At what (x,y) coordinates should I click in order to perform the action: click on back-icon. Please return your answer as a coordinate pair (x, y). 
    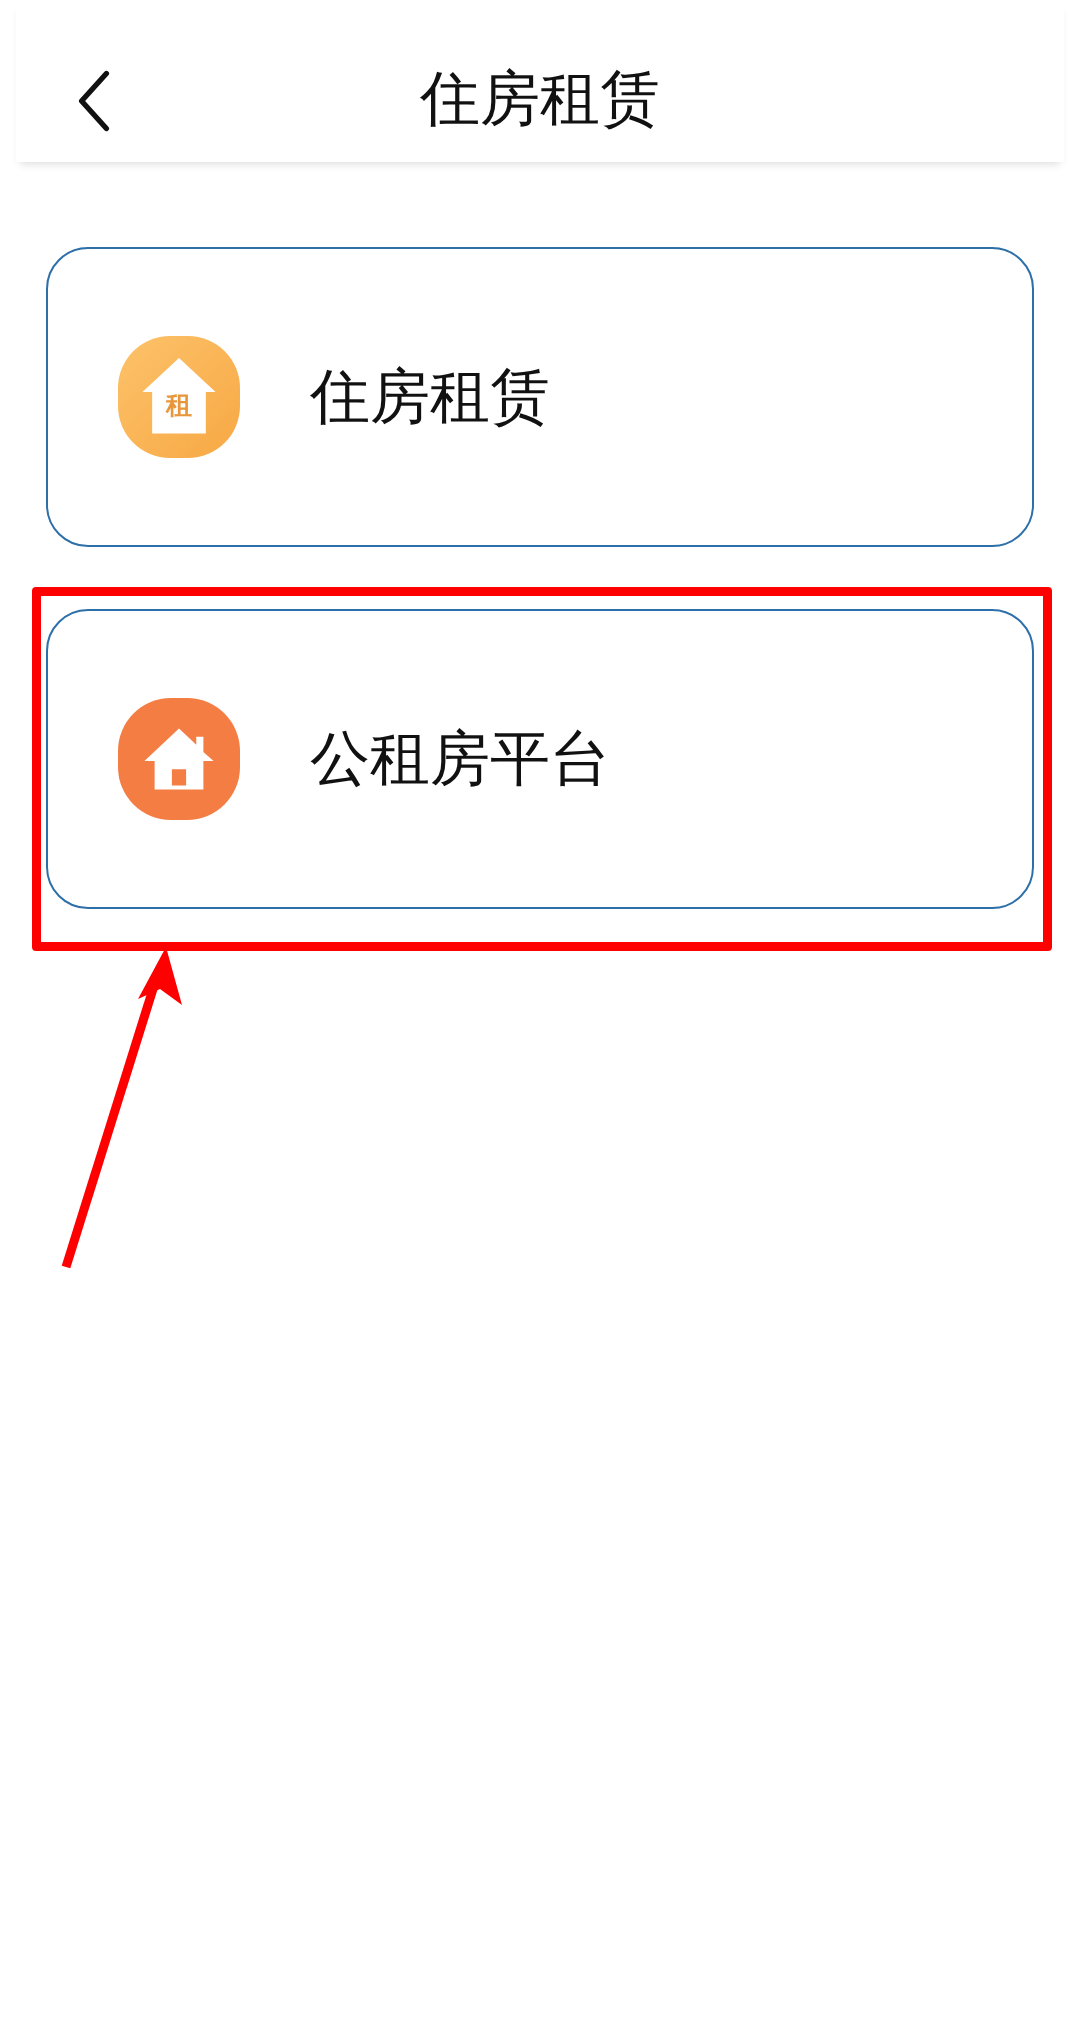
    Looking at the image, I should click on (94, 101).